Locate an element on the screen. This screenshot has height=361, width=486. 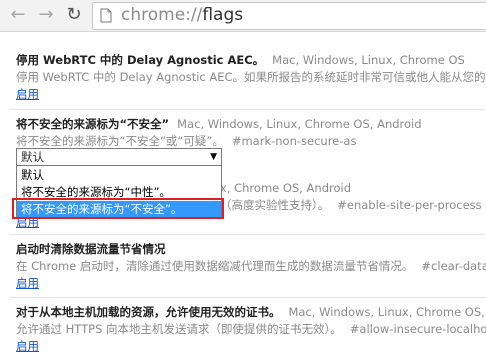
highlight-annotation-box is located at coordinates (118, 208).